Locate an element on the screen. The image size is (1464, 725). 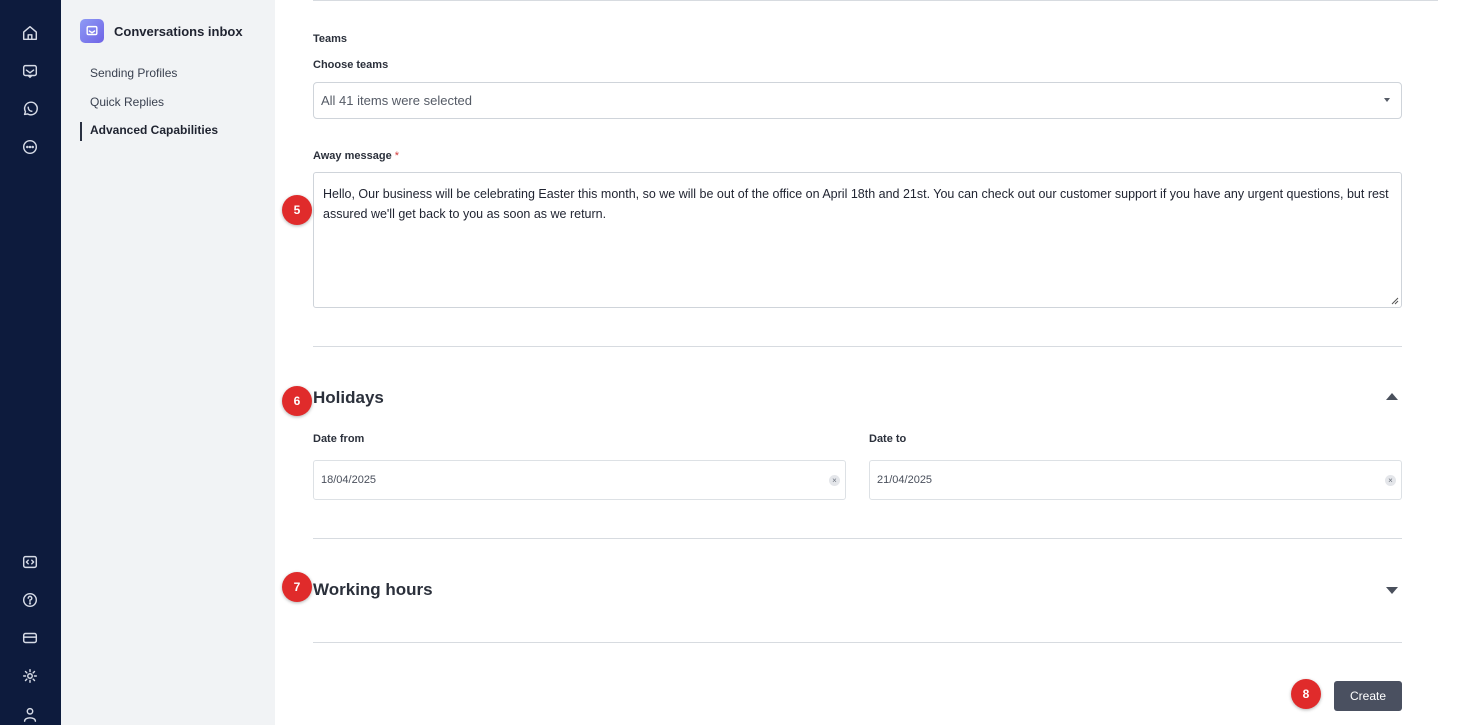
sidebar-item-quick-replies: Quick Replies is located at coordinates (127, 102).